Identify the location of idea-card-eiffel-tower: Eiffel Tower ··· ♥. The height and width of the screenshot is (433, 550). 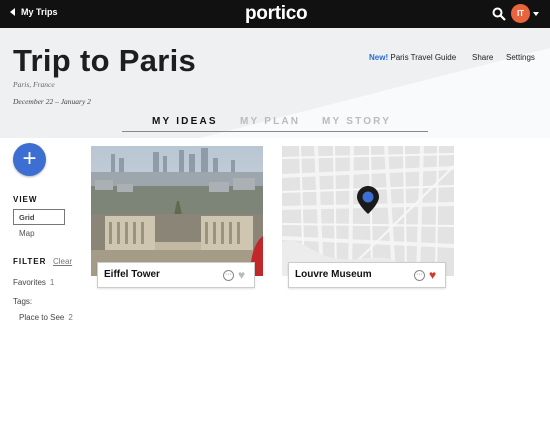
(176, 275).